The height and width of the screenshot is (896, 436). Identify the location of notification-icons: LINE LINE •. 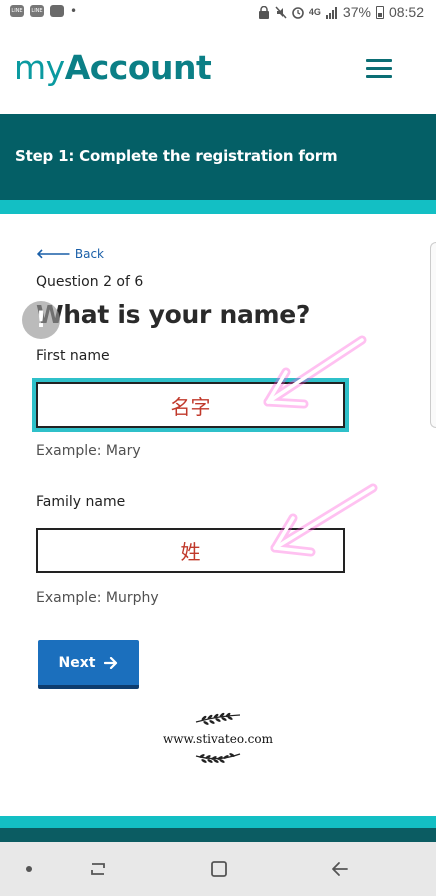
(43, 11).